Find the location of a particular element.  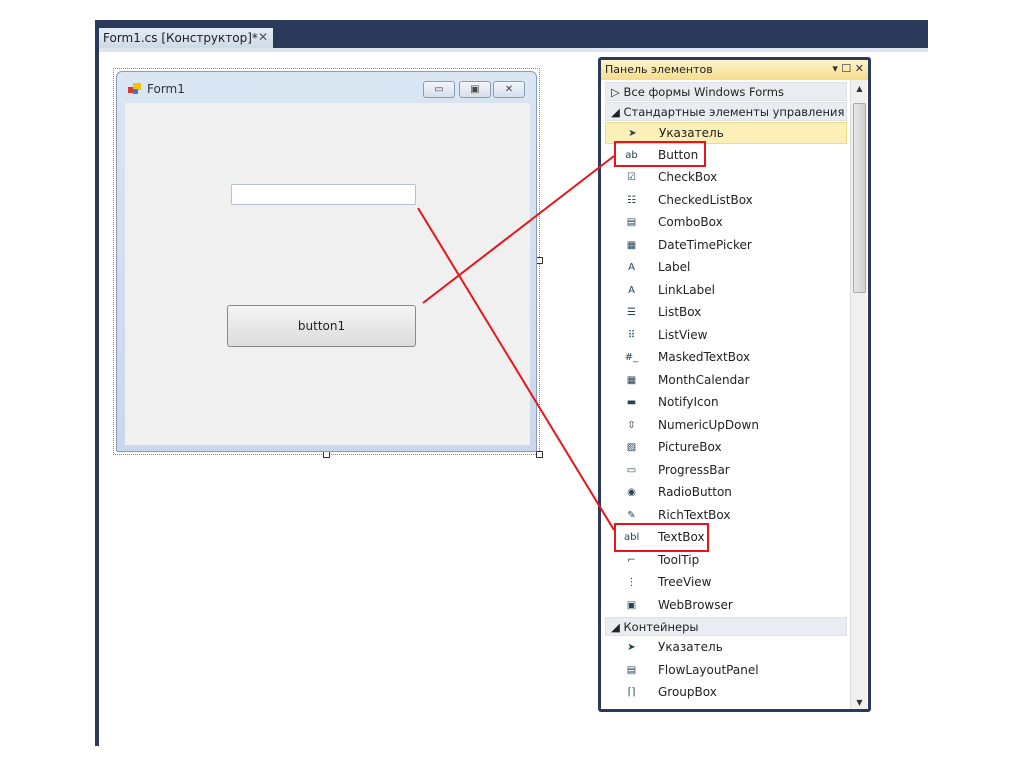

connector-lines is located at coordinates (516, 343).